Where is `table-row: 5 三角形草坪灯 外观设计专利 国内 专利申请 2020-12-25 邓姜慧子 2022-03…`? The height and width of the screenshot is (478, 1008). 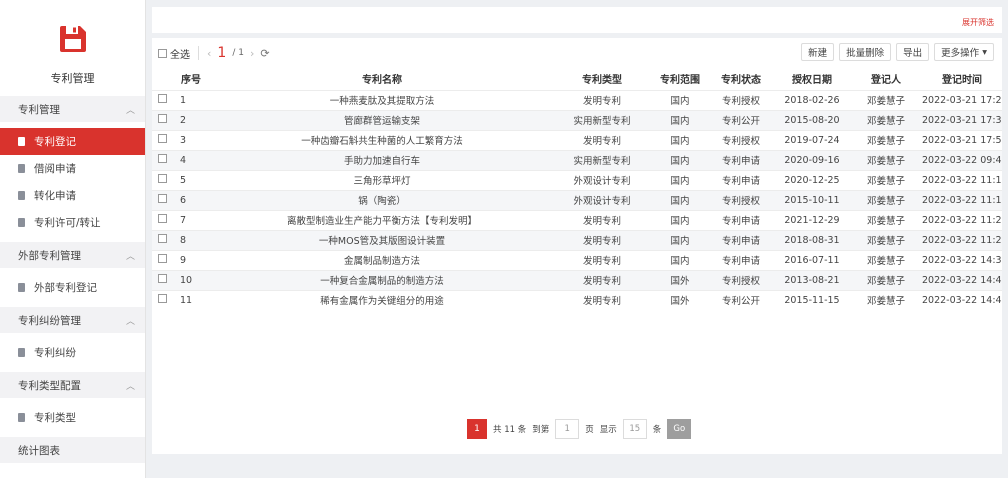
table-row: 5 三角形草坪灯 外观设计专利 国内 专利申请 2020-12-25 邓姜慧子 2022-03… is located at coordinates (577, 179).